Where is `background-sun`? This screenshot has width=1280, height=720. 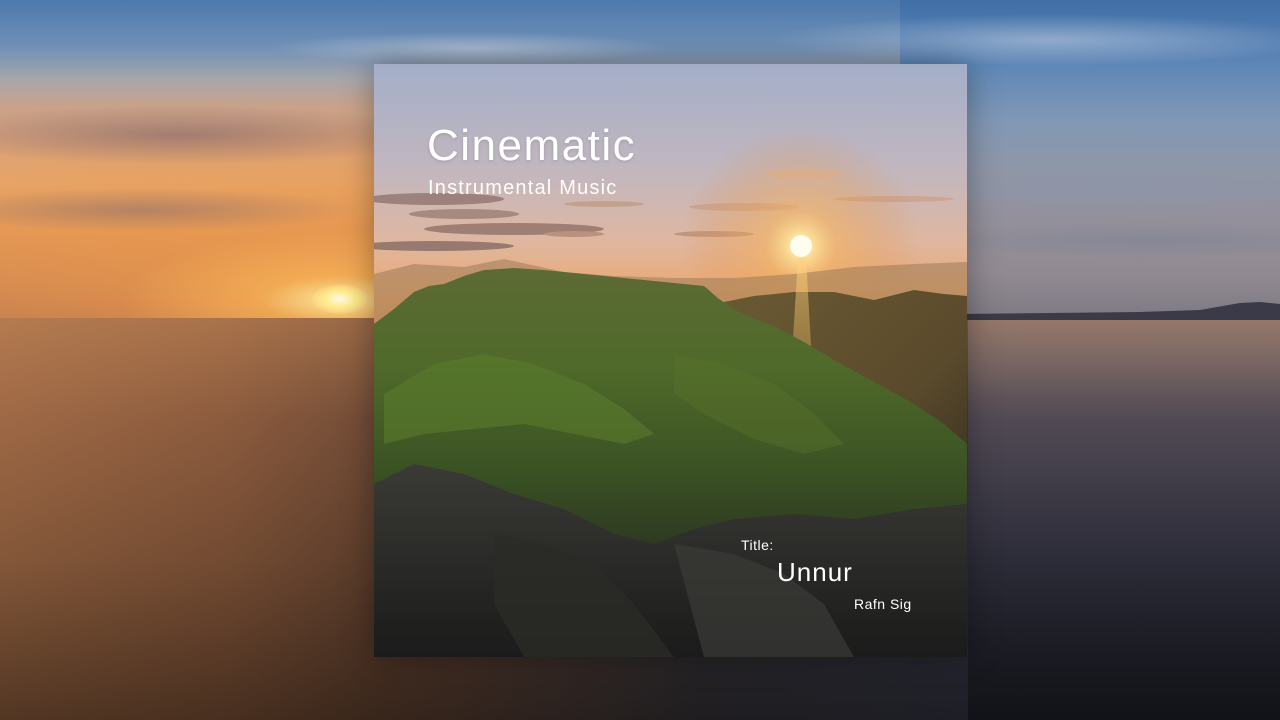 background-sun is located at coordinates (340, 299).